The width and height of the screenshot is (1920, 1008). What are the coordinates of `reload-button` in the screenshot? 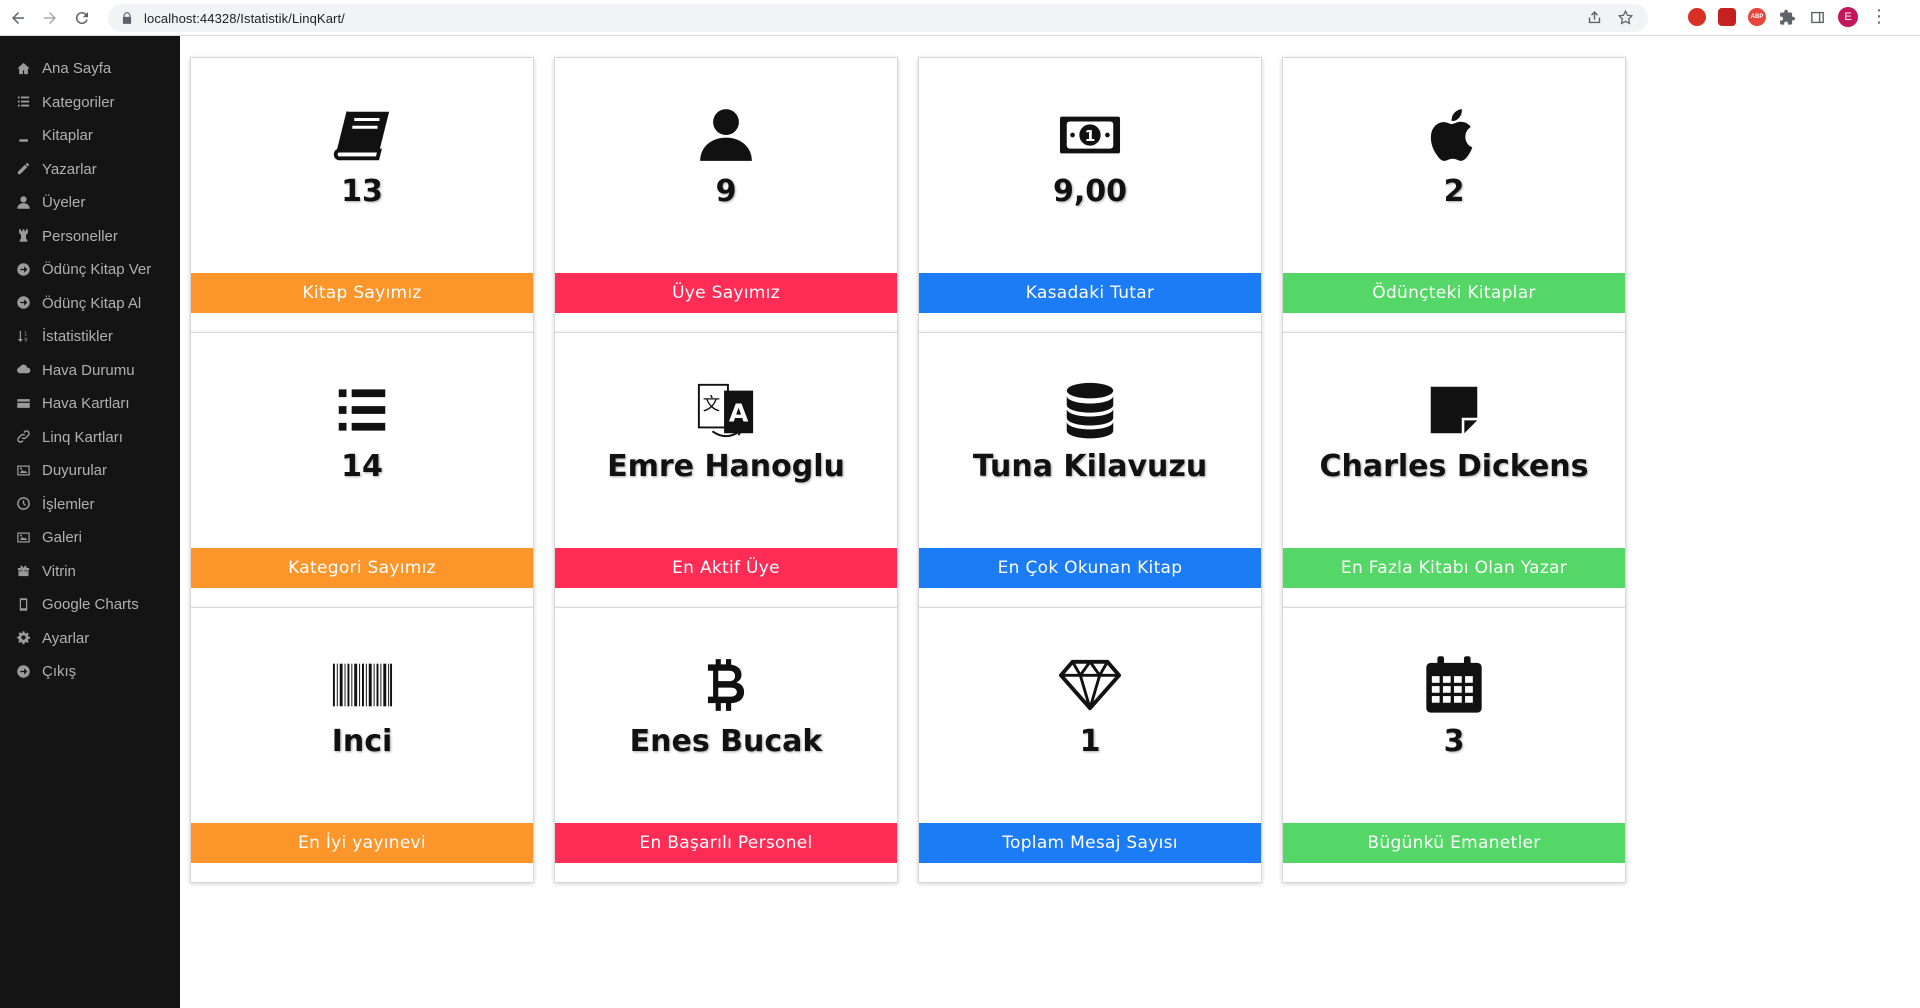 It's located at (82, 18).